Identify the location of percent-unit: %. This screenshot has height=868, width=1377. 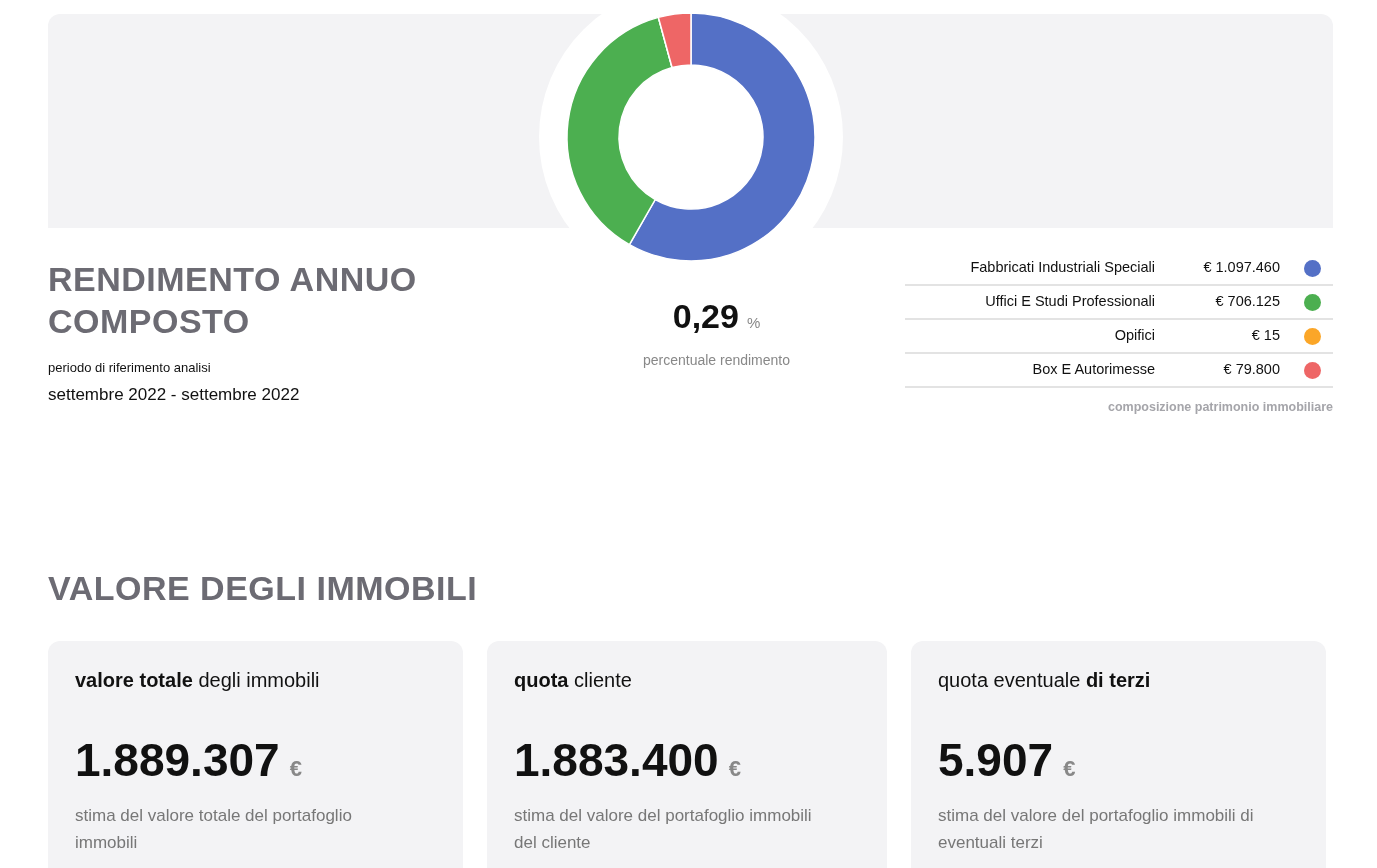
(753, 322).